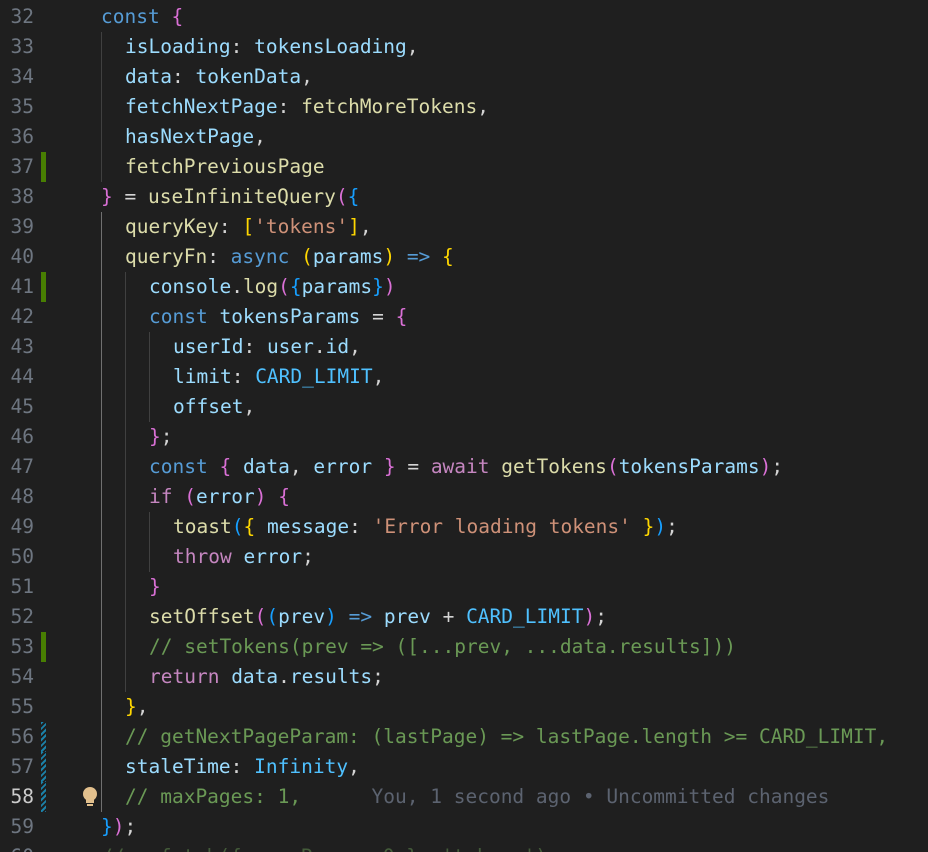  I want to click on code-text: setOffset((prev) => prev + CARD_LIMIT);, so click(378, 617).